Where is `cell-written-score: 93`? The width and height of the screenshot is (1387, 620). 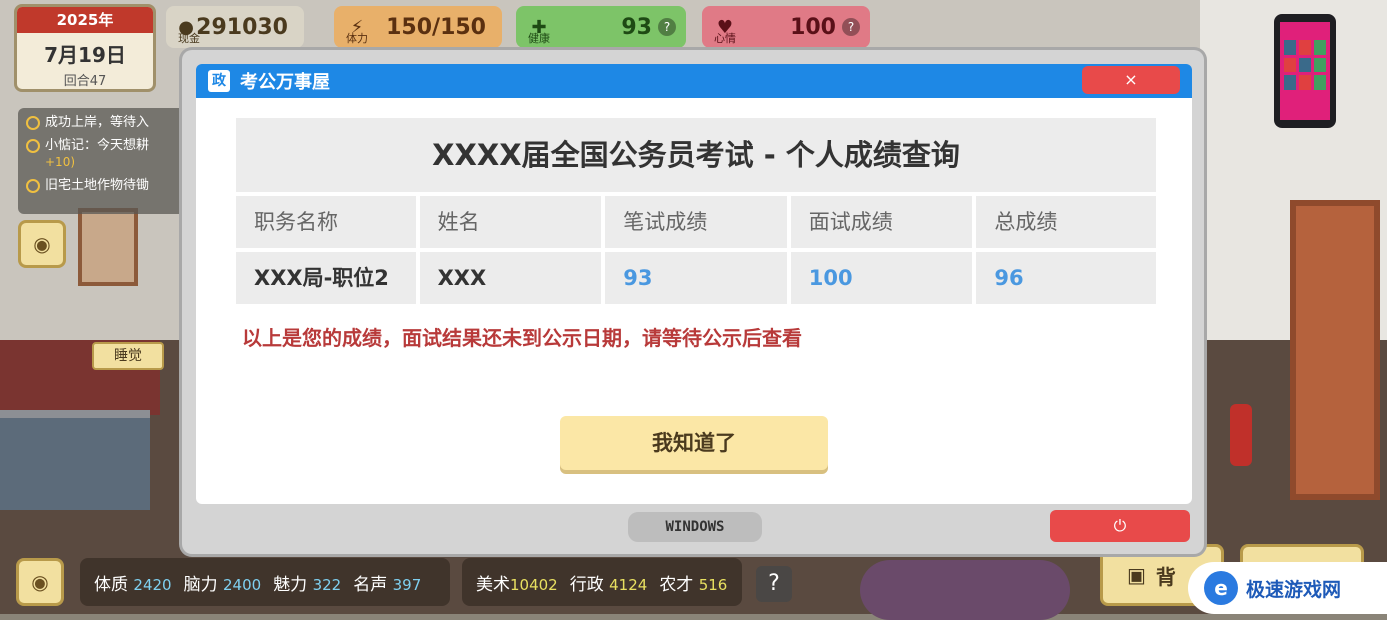
cell-written-score: 93 is located at coordinates (696, 278).